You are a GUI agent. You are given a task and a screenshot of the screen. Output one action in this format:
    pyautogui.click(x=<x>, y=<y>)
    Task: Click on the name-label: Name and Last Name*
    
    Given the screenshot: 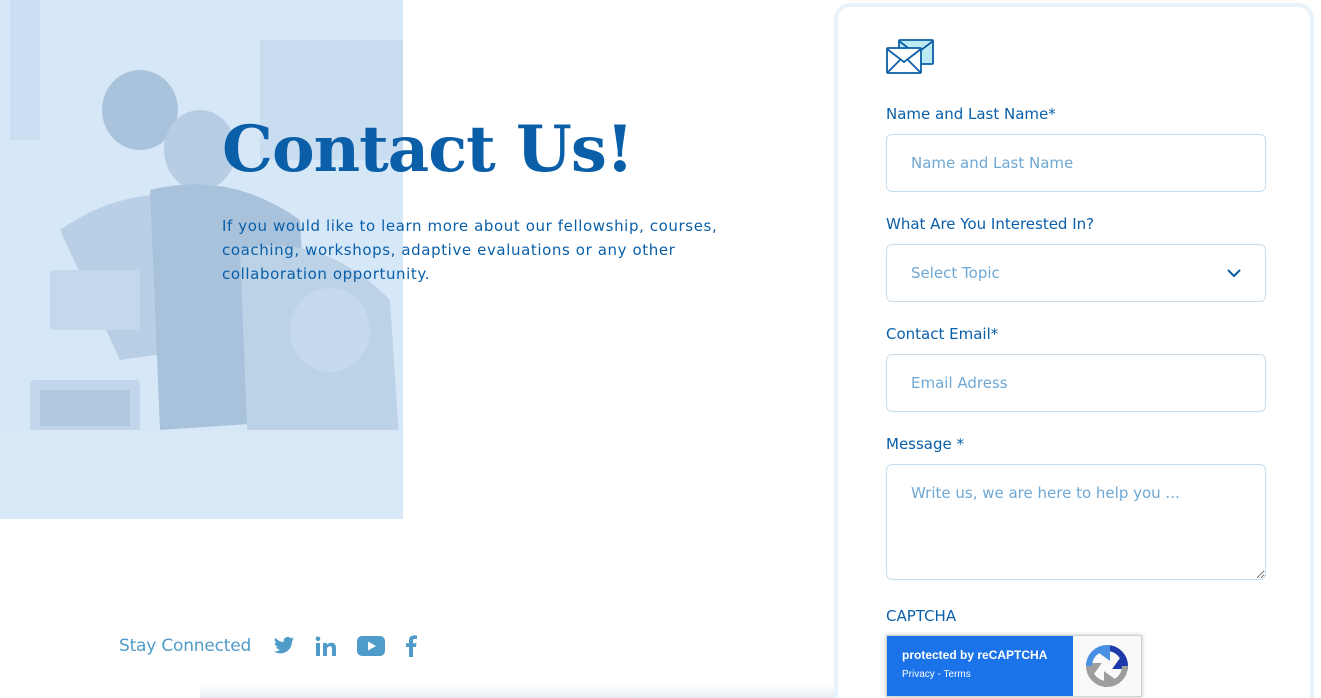 What is the action you would take?
    pyautogui.click(x=971, y=114)
    